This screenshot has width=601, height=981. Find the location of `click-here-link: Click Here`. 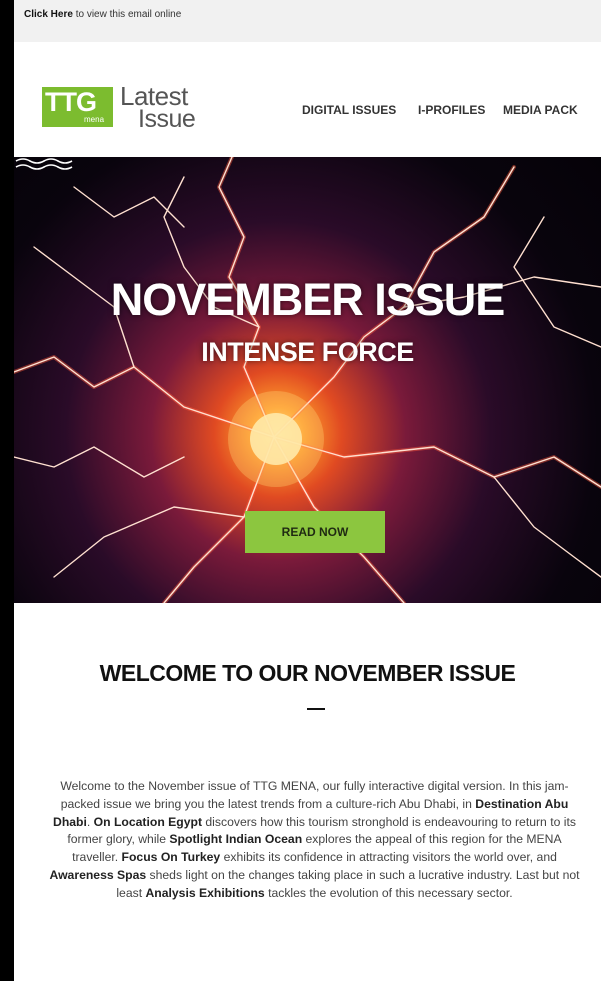

click-here-link: Click Here is located at coordinates (48, 14).